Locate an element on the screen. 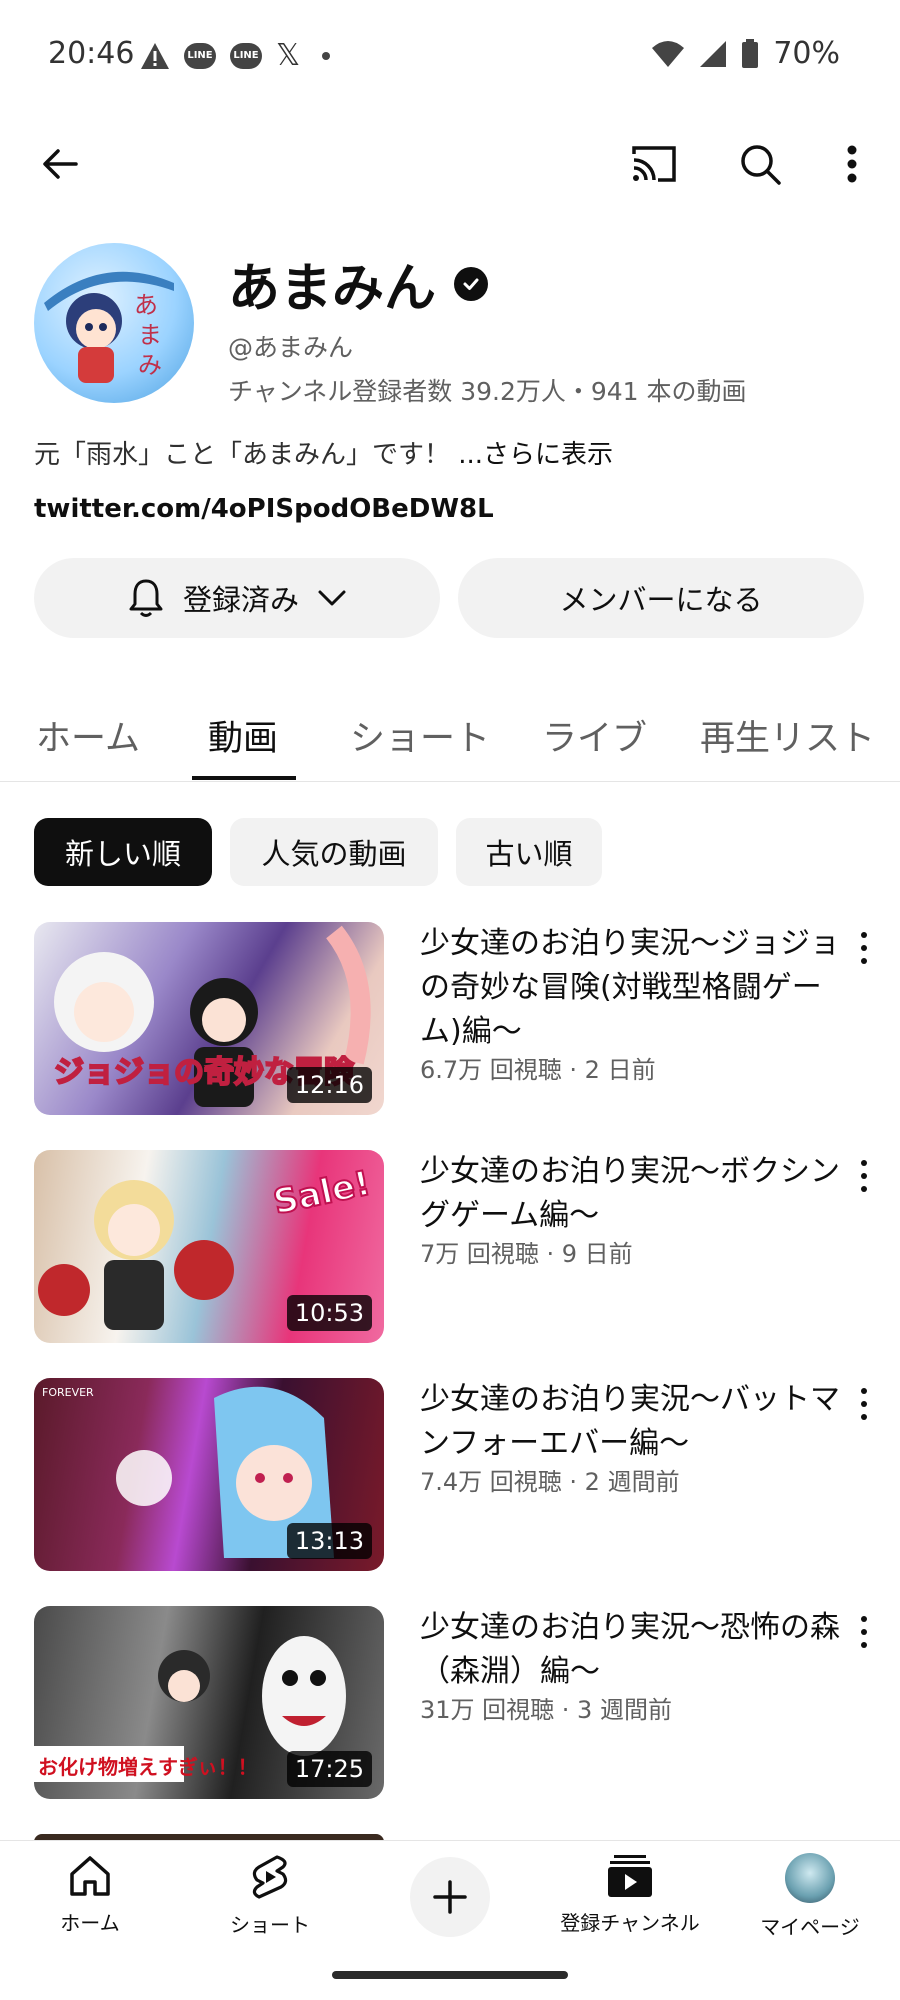 The height and width of the screenshot is (2000, 900). channel-name-row: あまみん is located at coordinates (358, 283).